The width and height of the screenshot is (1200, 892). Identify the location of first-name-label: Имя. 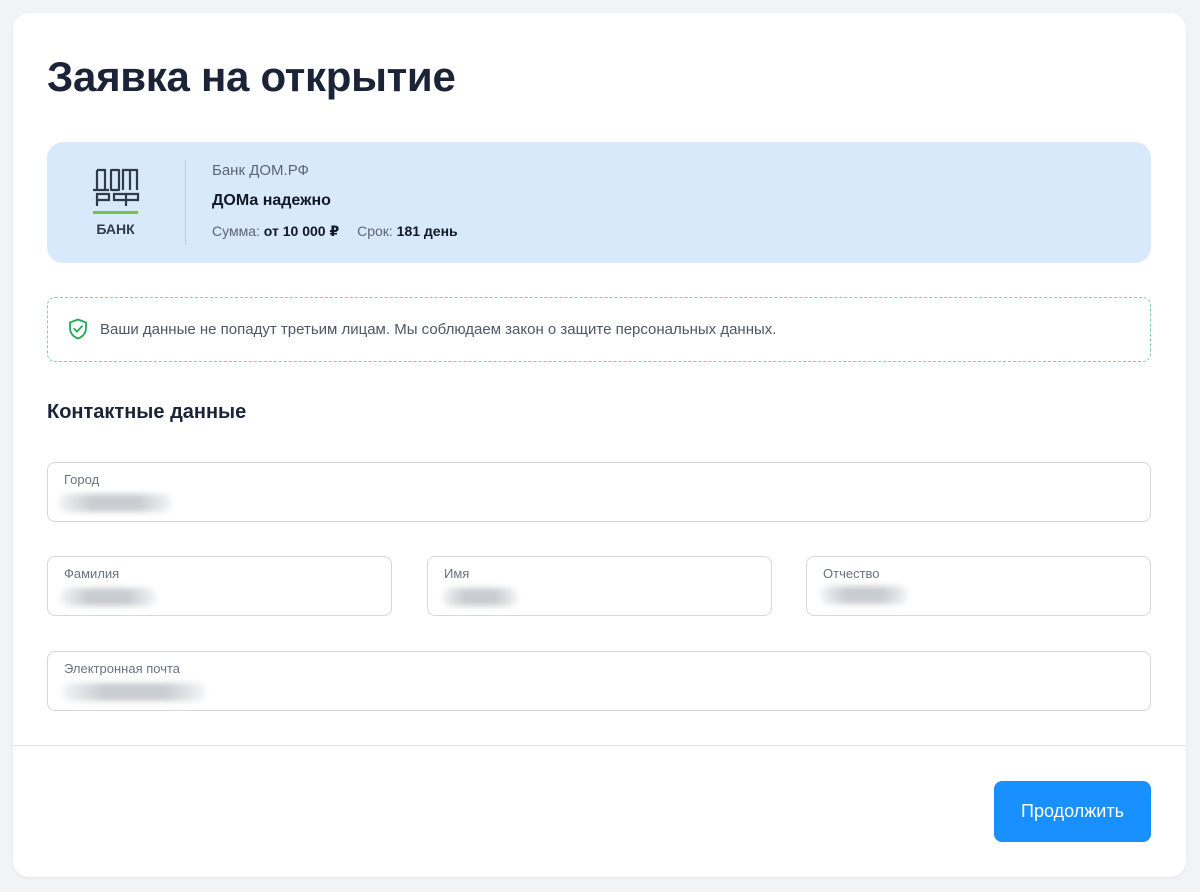
(457, 573).